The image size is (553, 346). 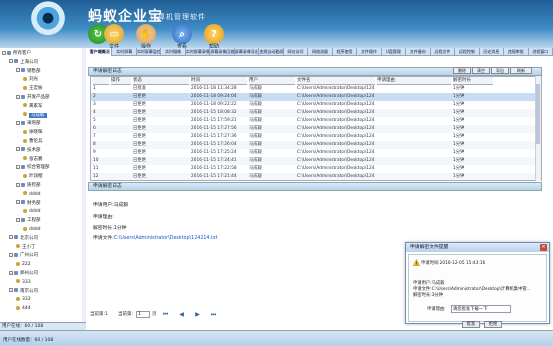 I want to click on tree-user-node: 黄家军, so click(x=41, y=107).